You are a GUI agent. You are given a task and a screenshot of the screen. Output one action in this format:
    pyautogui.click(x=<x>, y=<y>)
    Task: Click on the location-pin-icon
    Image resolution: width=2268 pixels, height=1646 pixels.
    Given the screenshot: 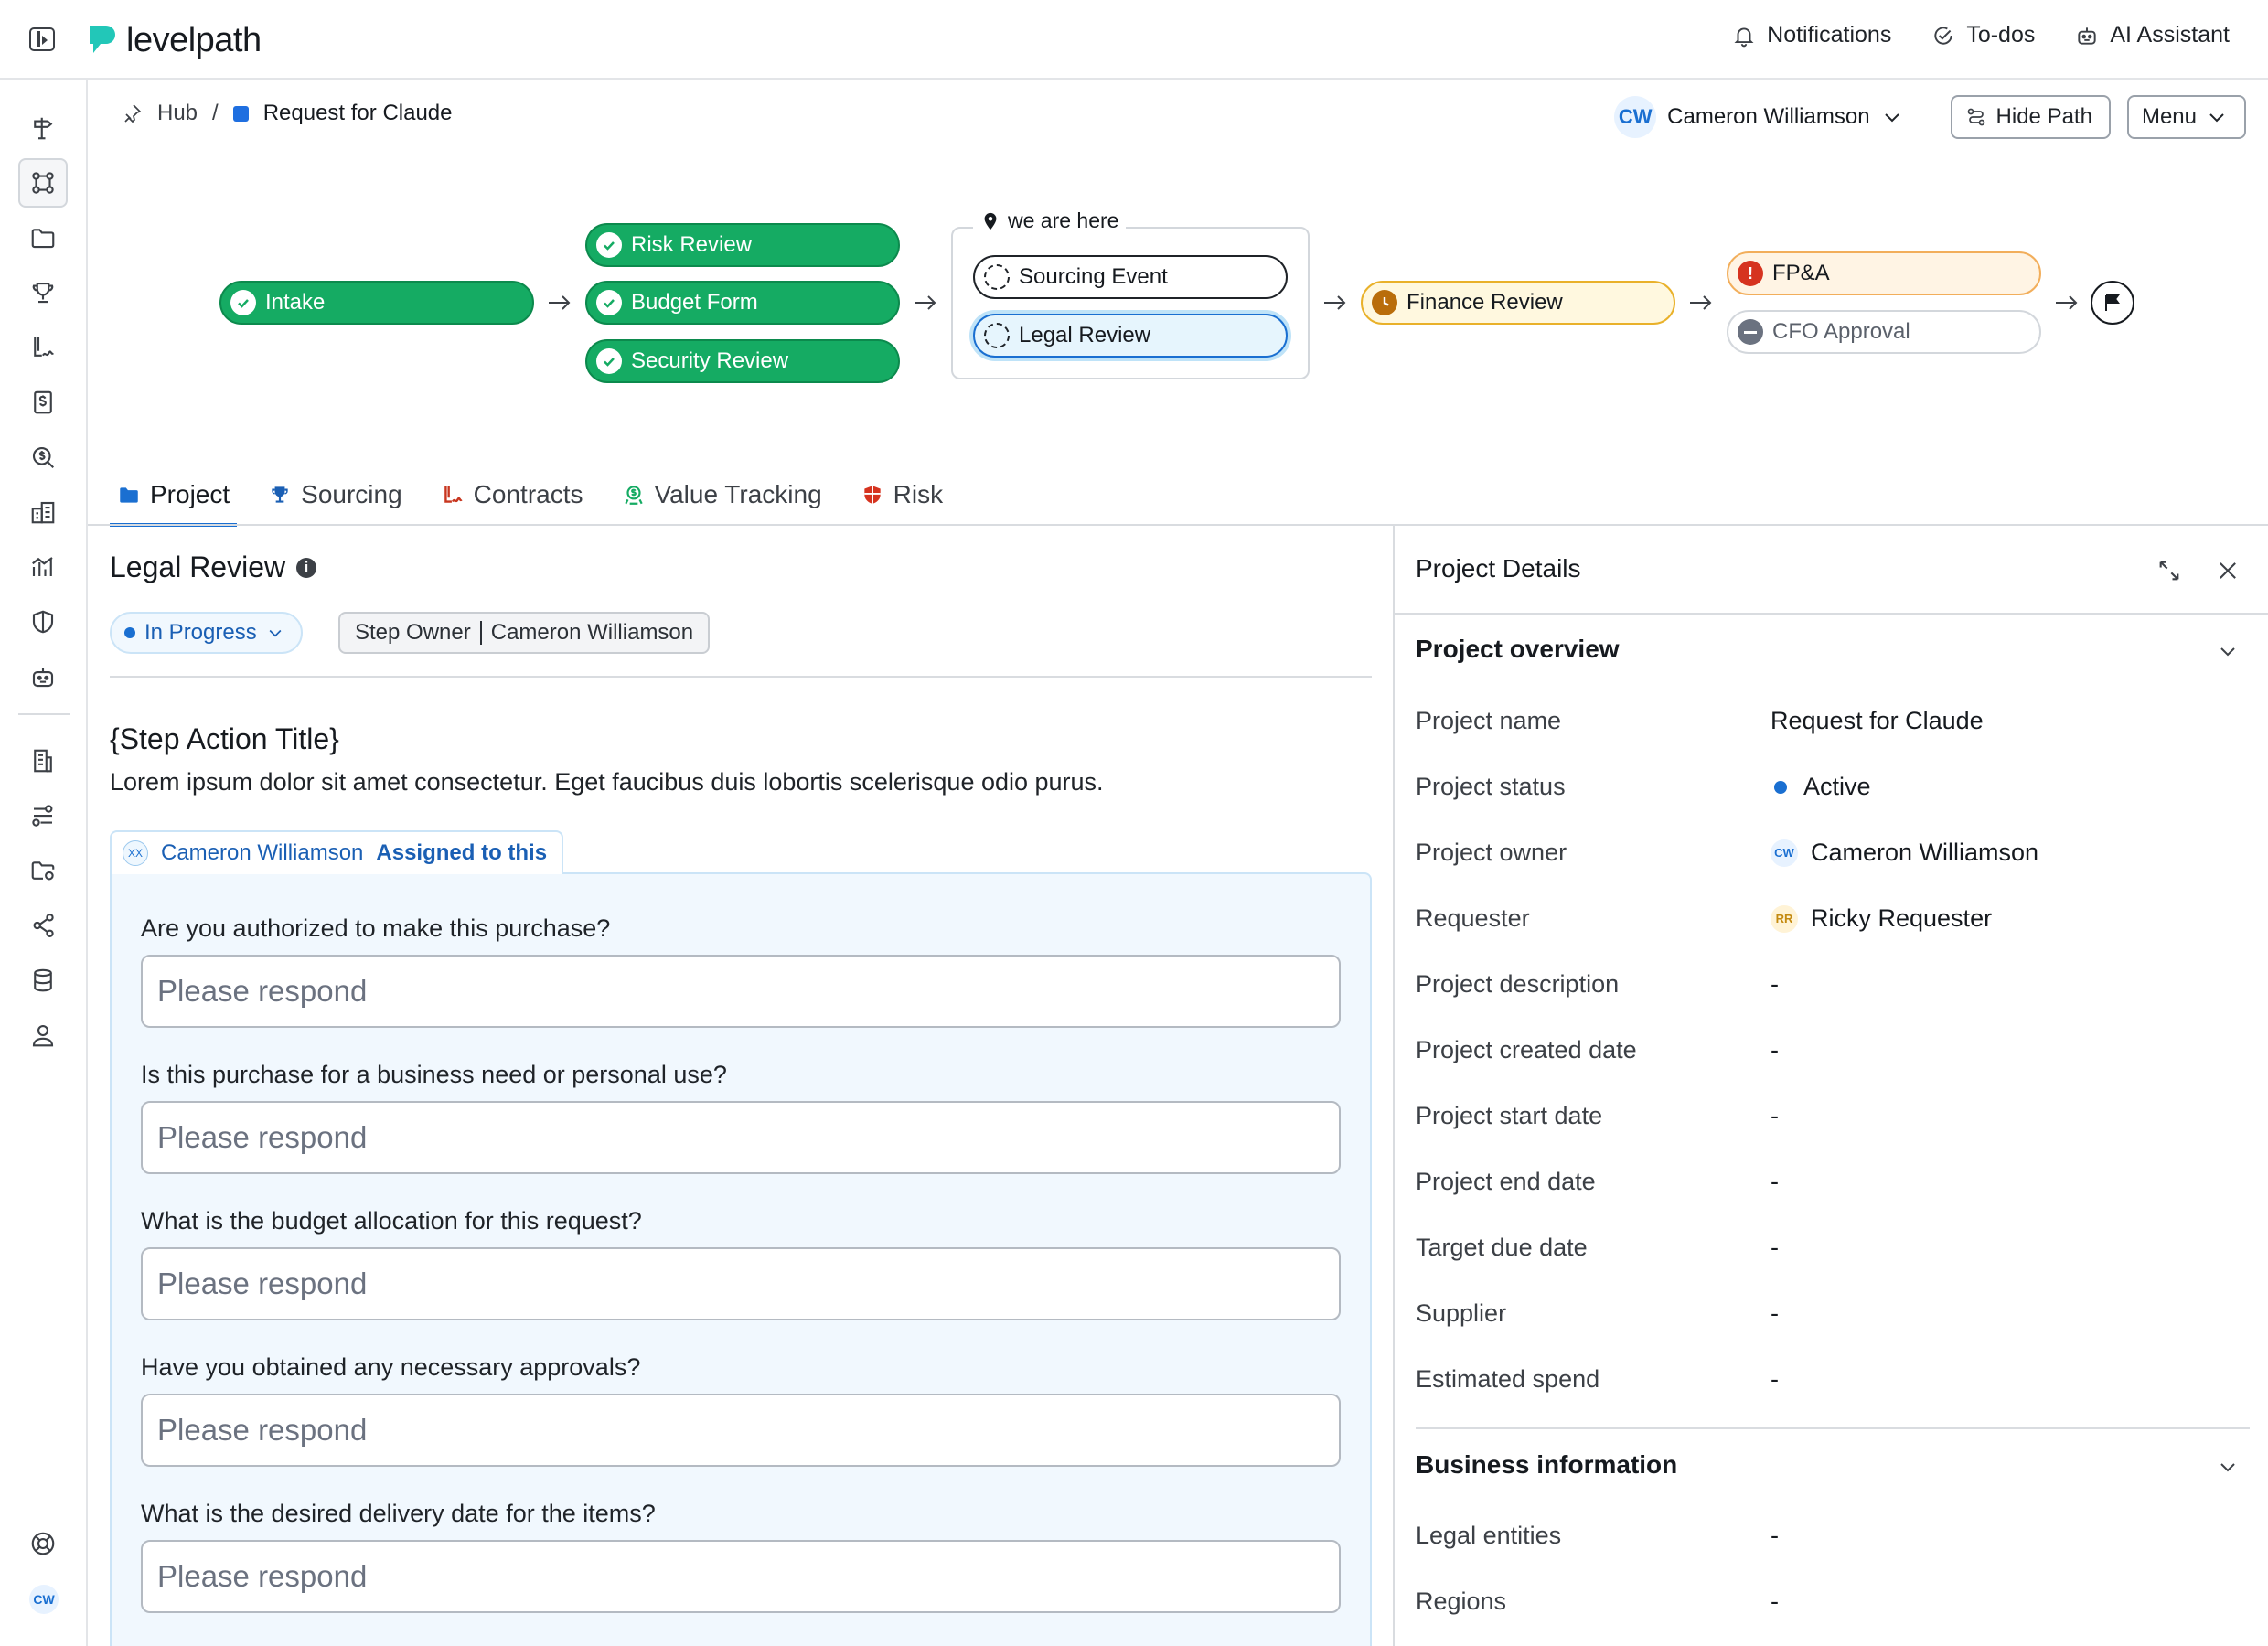 What is the action you would take?
    pyautogui.click(x=990, y=221)
    